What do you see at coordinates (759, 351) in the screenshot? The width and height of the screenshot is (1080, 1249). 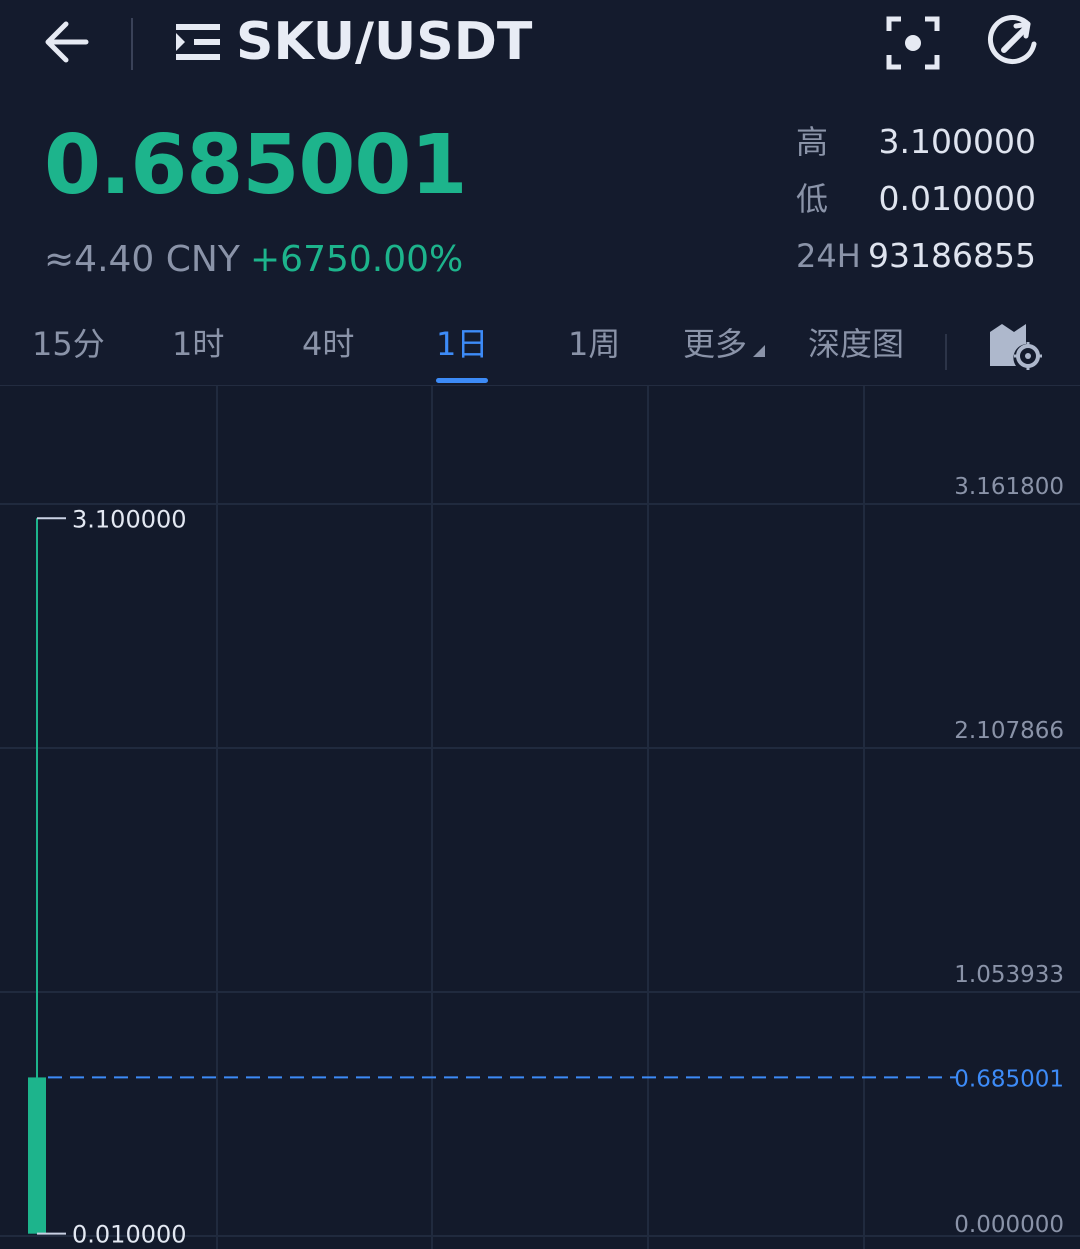 I see `caret-down-icon` at bounding box center [759, 351].